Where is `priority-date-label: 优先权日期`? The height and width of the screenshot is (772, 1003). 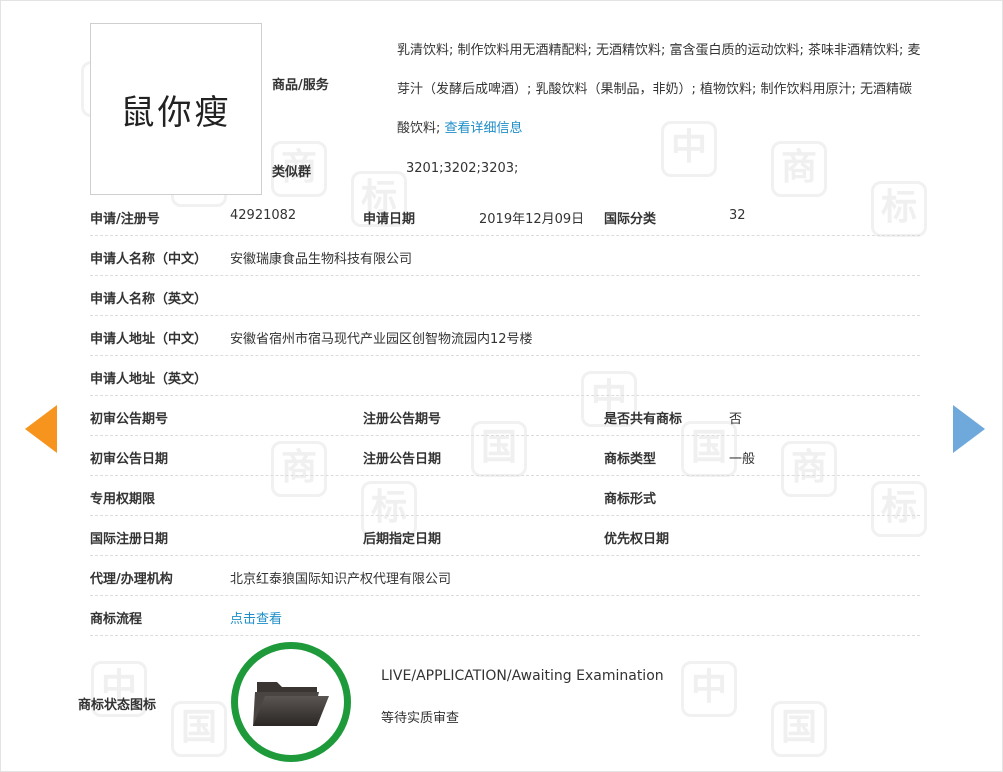 priority-date-label: 优先权日期 is located at coordinates (637, 539).